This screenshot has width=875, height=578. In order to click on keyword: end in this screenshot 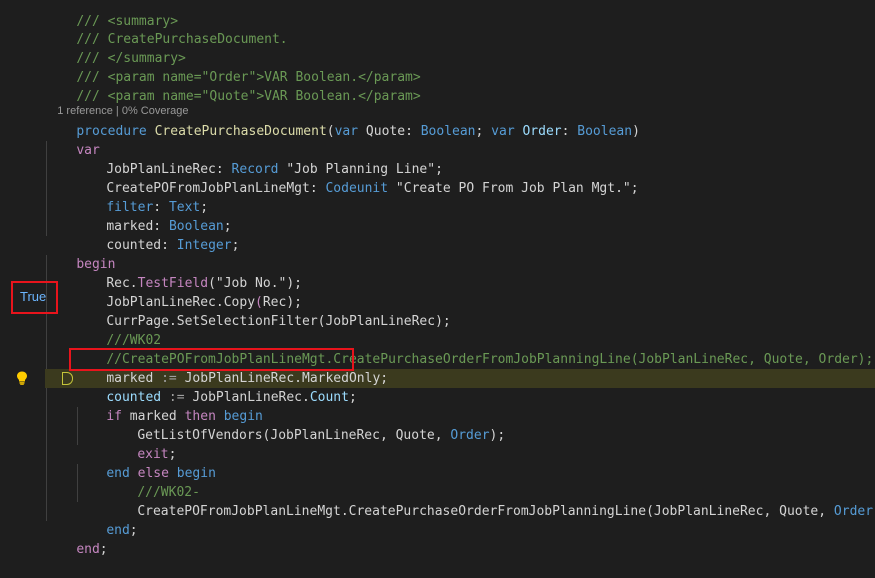, I will do `click(88, 549)`.